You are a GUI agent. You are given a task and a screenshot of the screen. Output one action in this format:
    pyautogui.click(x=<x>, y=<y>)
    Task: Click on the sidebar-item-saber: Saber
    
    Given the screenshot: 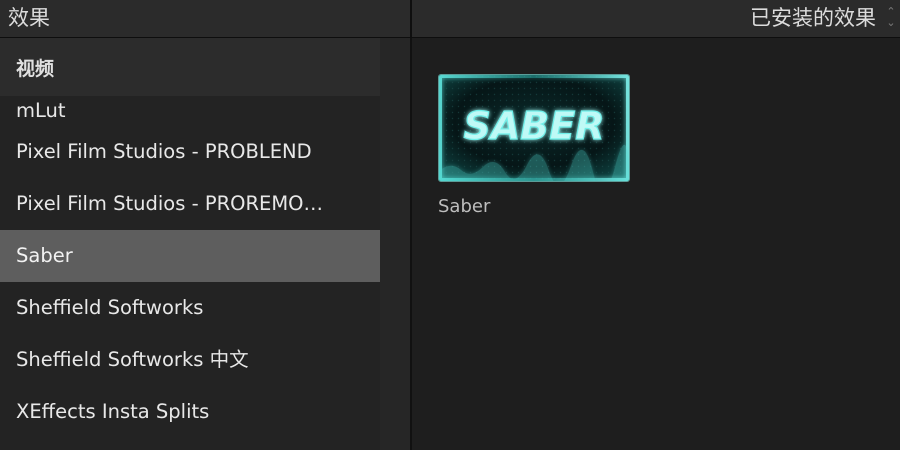 What is the action you would take?
    pyautogui.click(x=190, y=256)
    